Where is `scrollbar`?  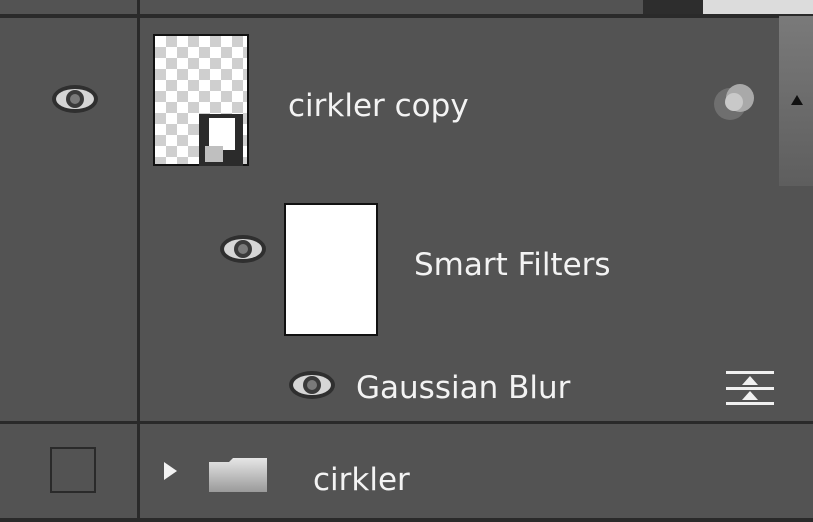 scrollbar is located at coordinates (796, 101).